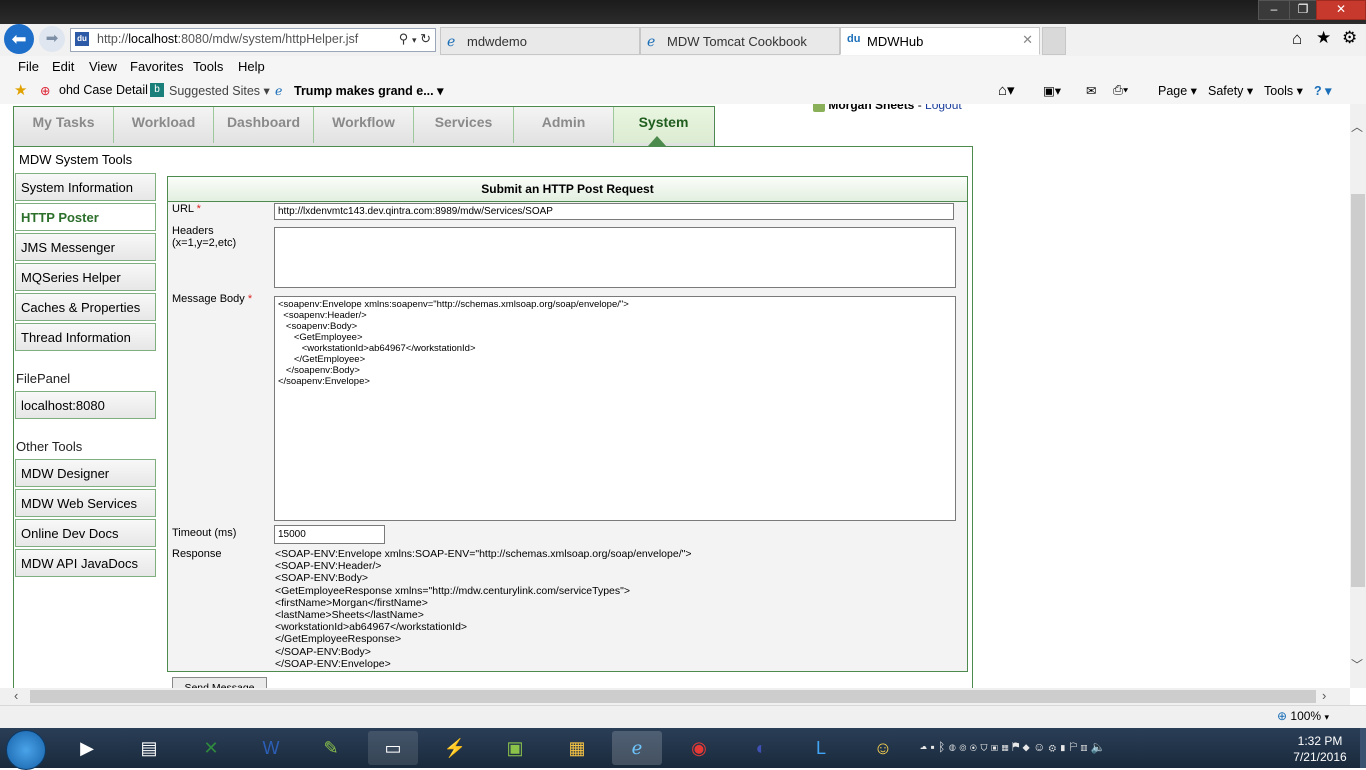 This screenshot has width=1366, height=770. Describe the element at coordinates (983, 747) in the screenshot. I see `tray-shield-icon: ⛉` at that location.